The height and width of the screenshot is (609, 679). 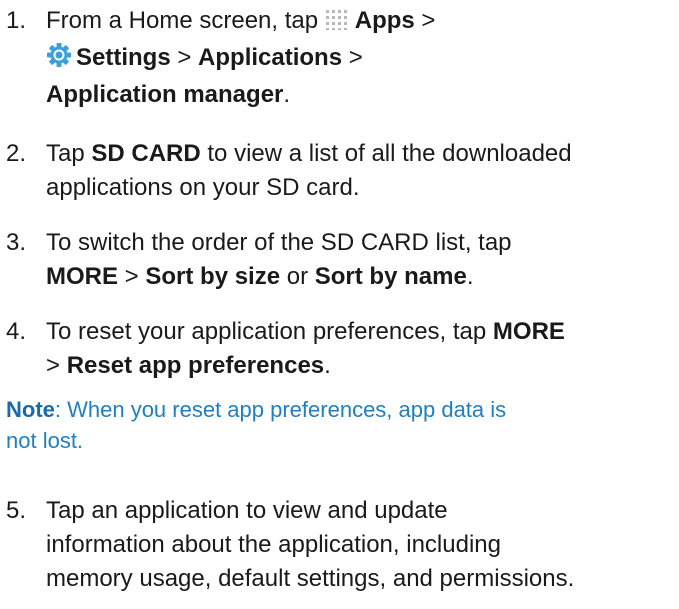 What do you see at coordinates (185, 20) in the screenshot?
I see `step-text: From a Home screen, tap` at bounding box center [185, 20].